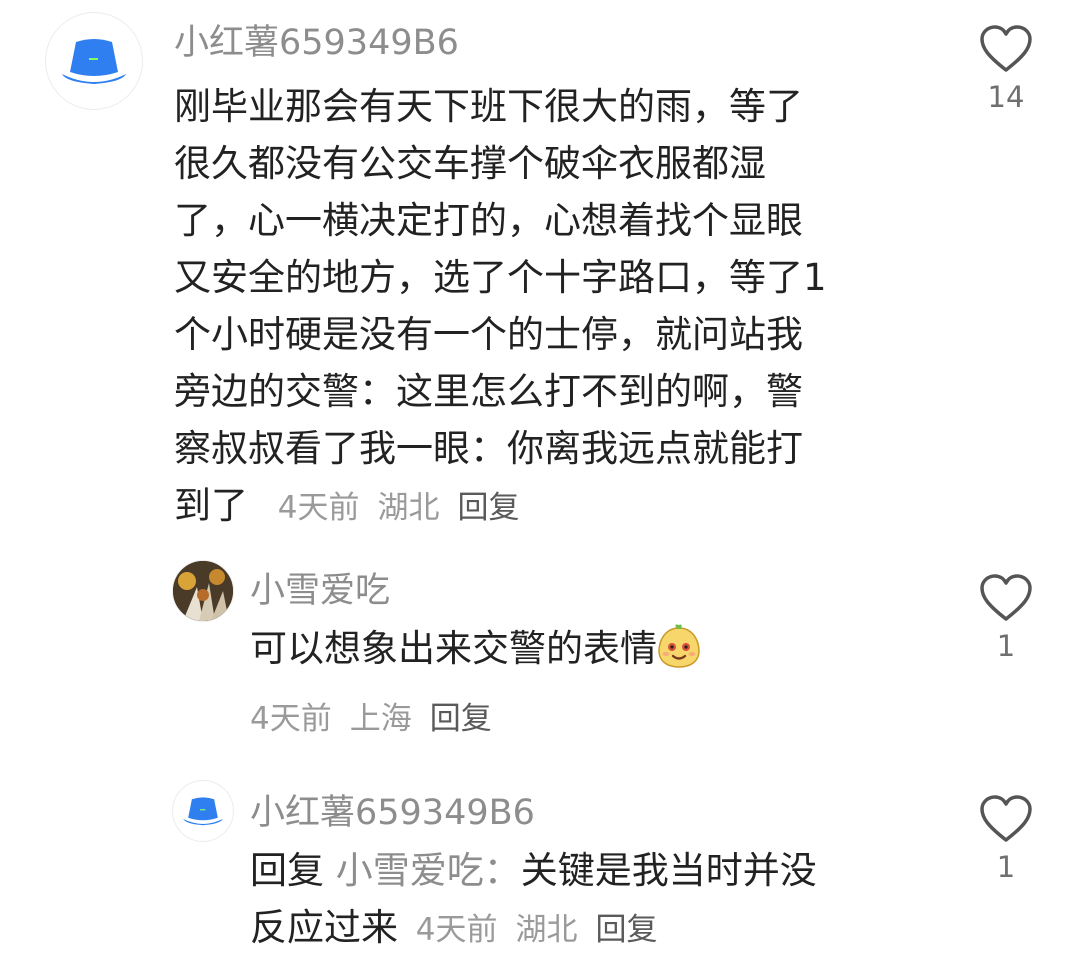 The height and width of the screenshot is (973, 1080). Describe the element at coordinates (470, 163) in the screenshot. I see `comment-text-line: 很久都没有公交车撑个破伞衣服都湿` at that location.